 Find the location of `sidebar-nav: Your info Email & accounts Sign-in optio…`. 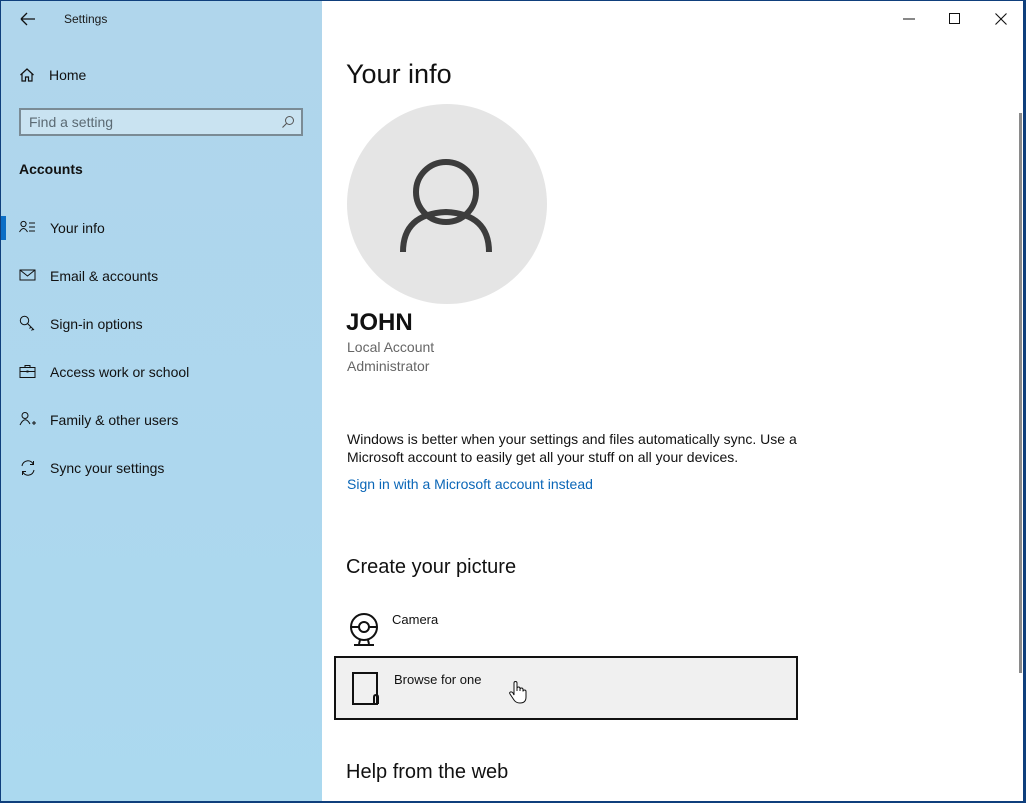

sidebar-nav: Your info Email & accounts Sign-in optio… is located at coordinates (161, 348).